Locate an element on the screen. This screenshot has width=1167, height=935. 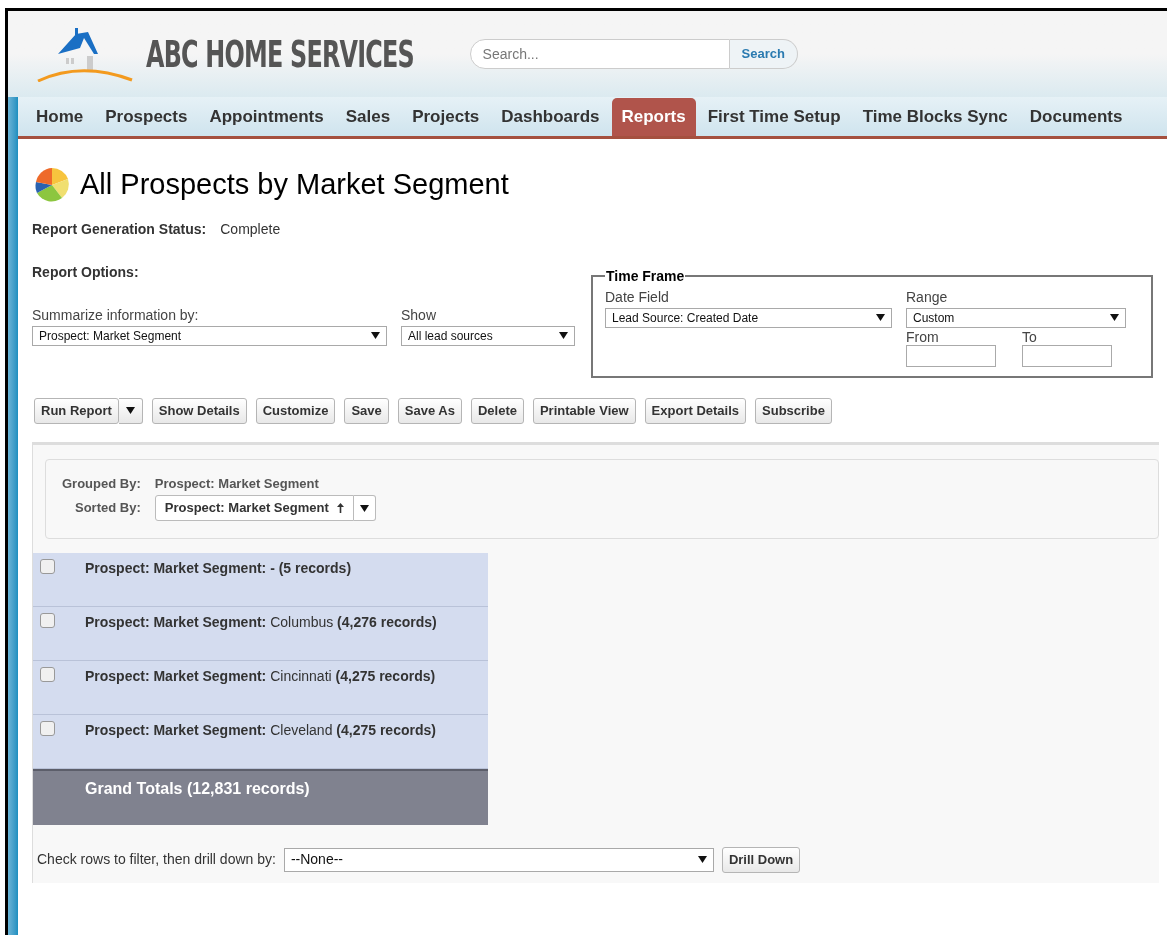
brand-name: ABC HOME SERVICES is located at coordinates (280, 54).